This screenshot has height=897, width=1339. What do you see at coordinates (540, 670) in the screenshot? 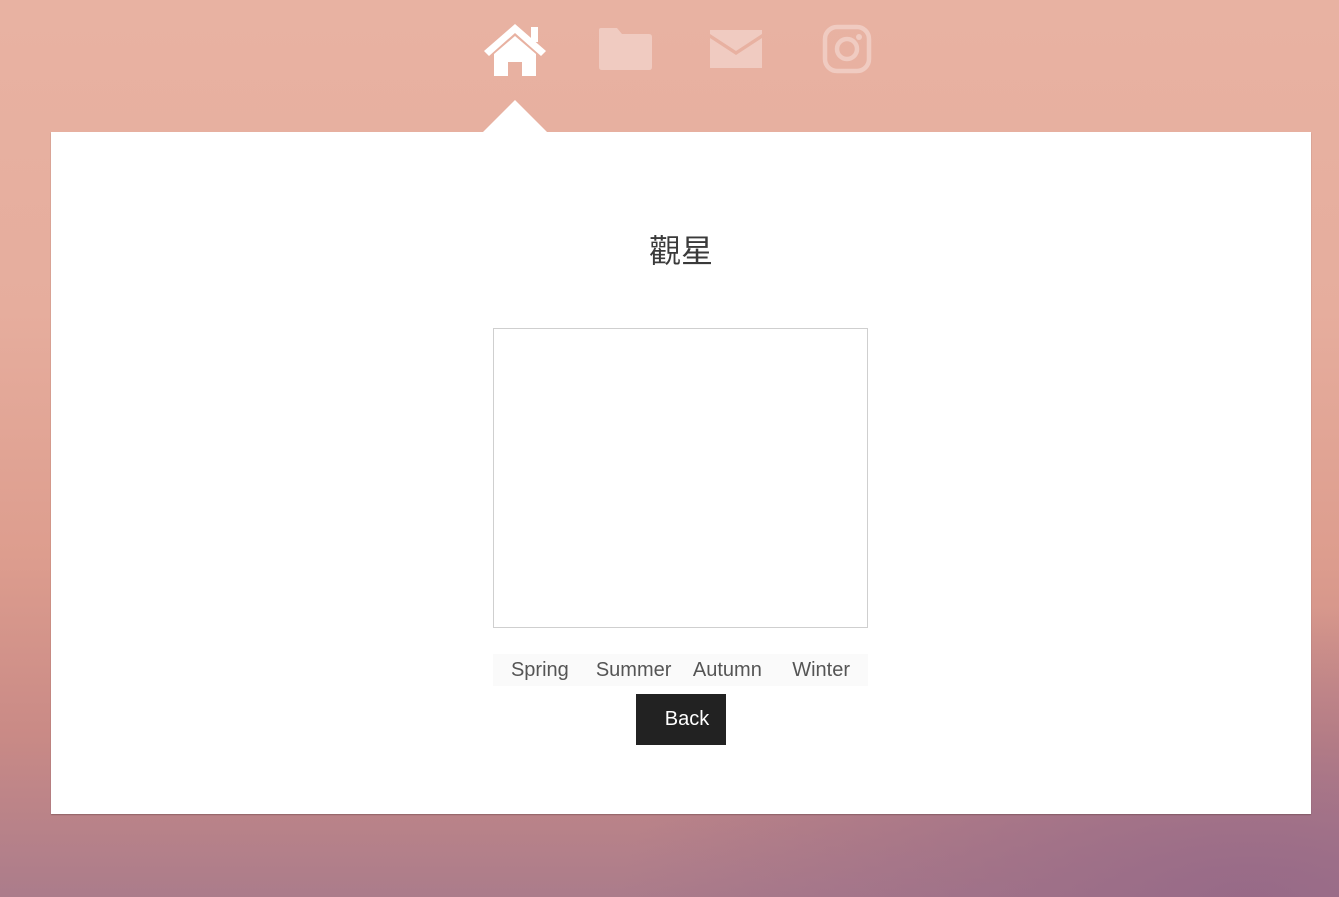
I see `tab-spring: Spring` at bounding box center [540, 670].